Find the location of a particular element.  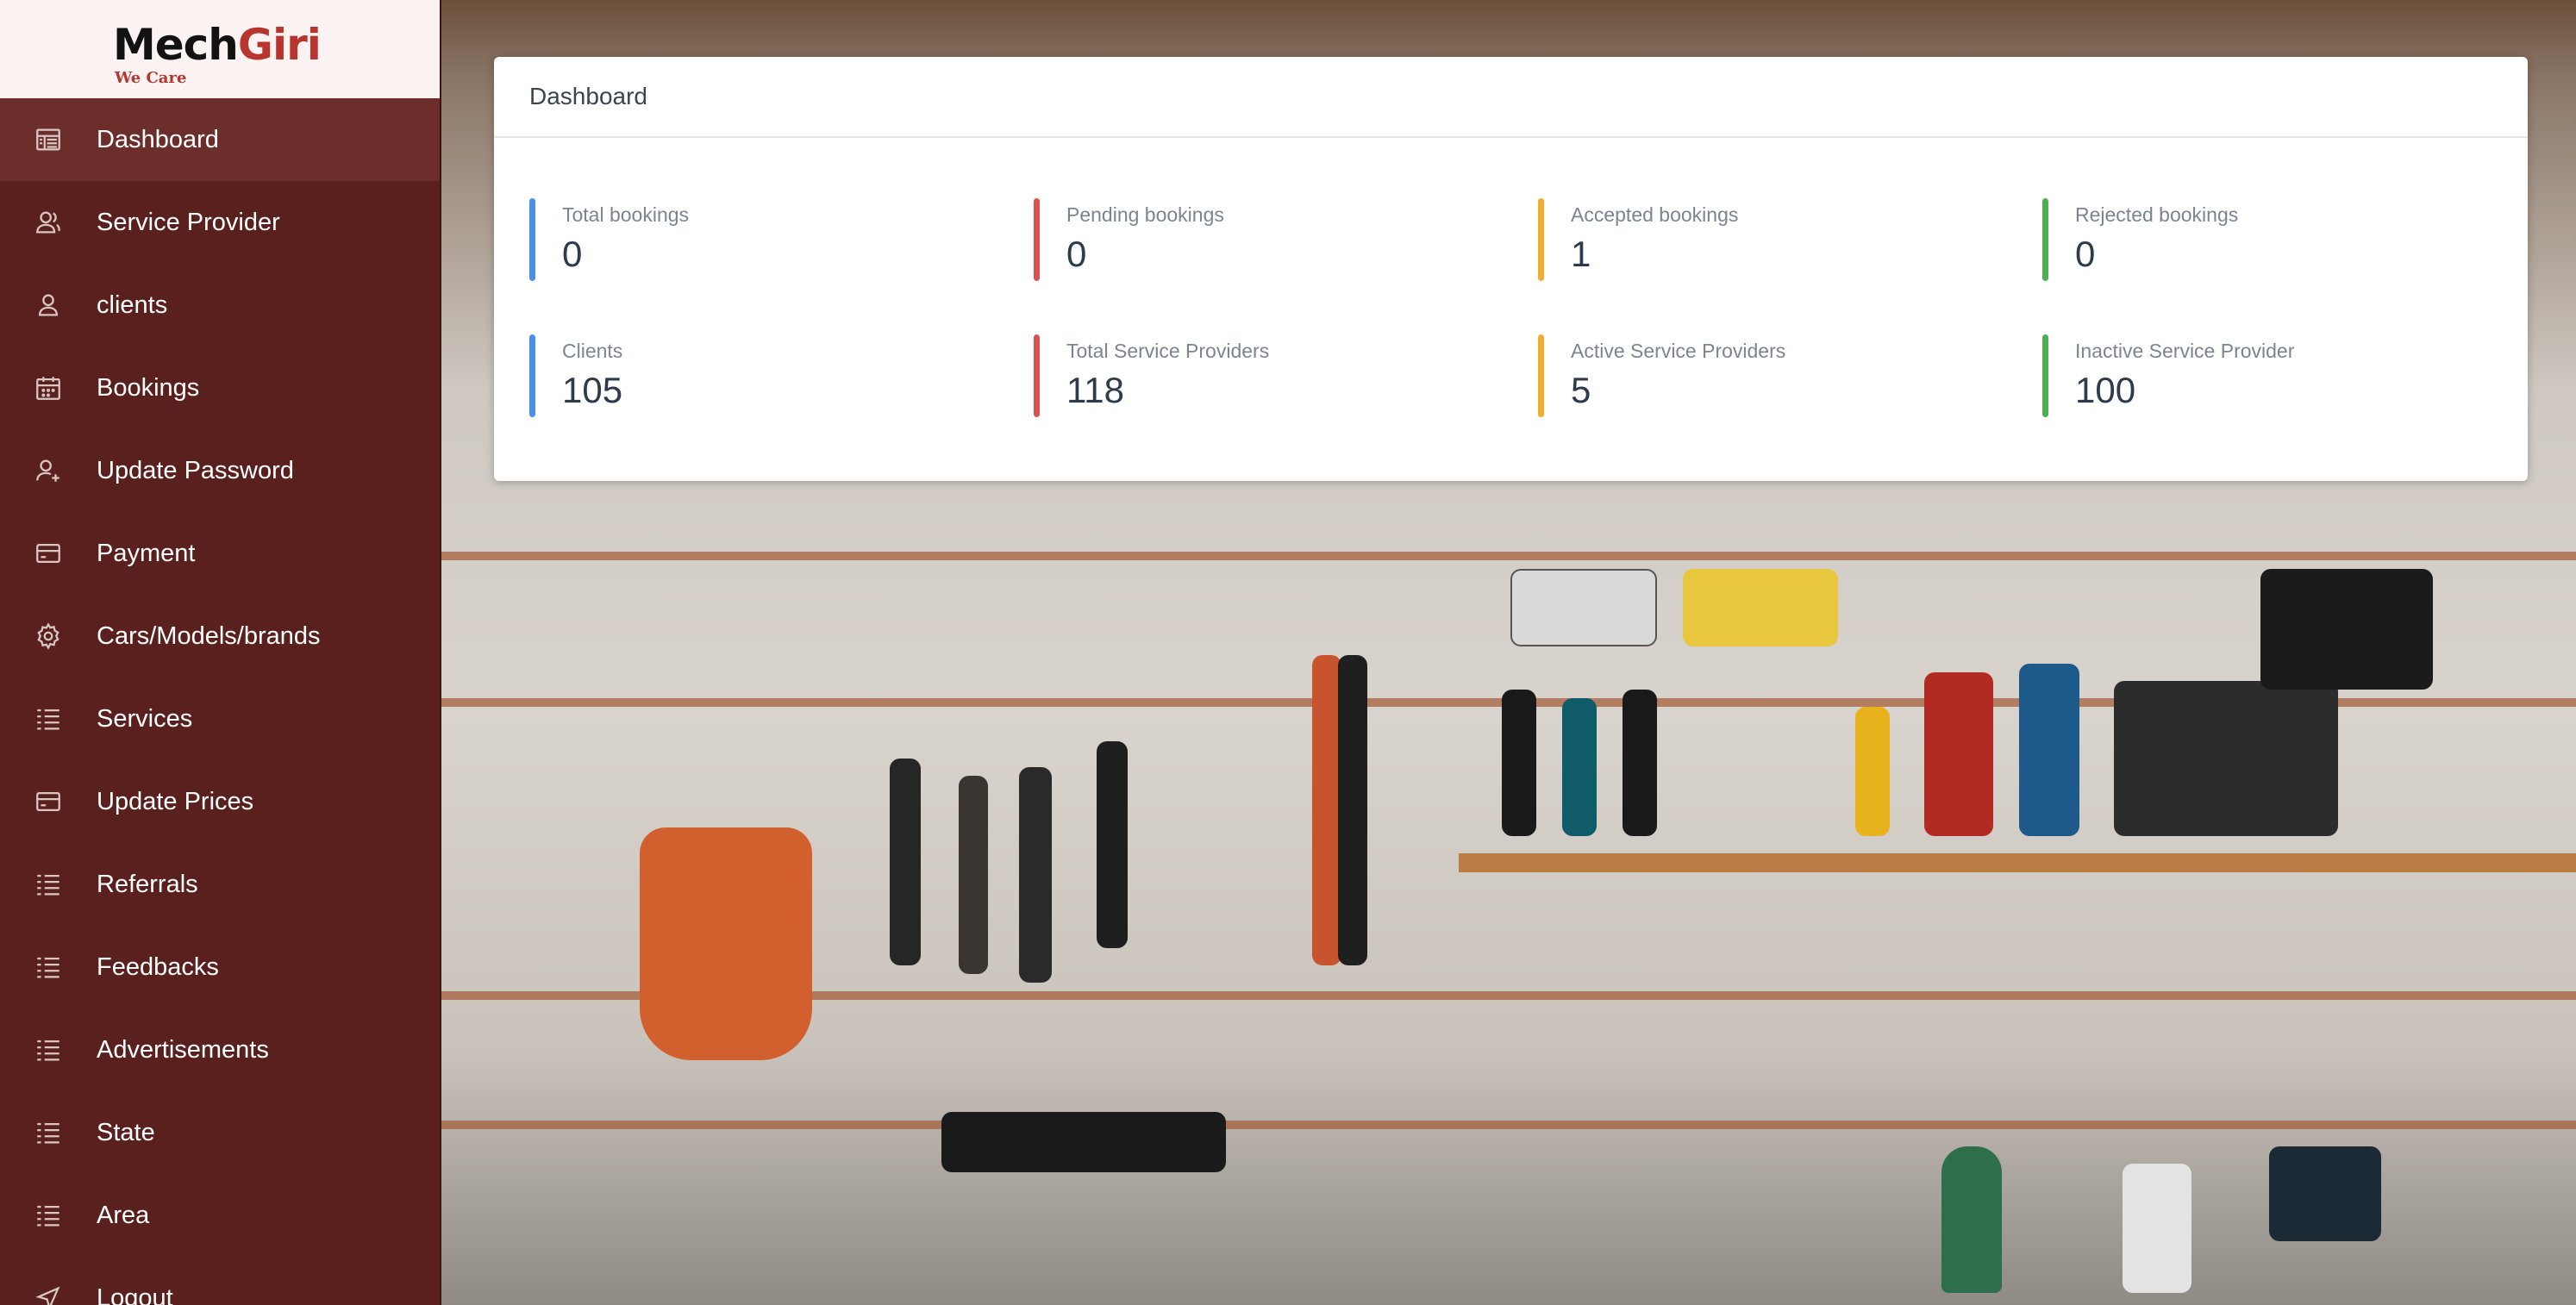

sidebar-item-advertisements: Advertisements is located at coordinates (220, 1049).